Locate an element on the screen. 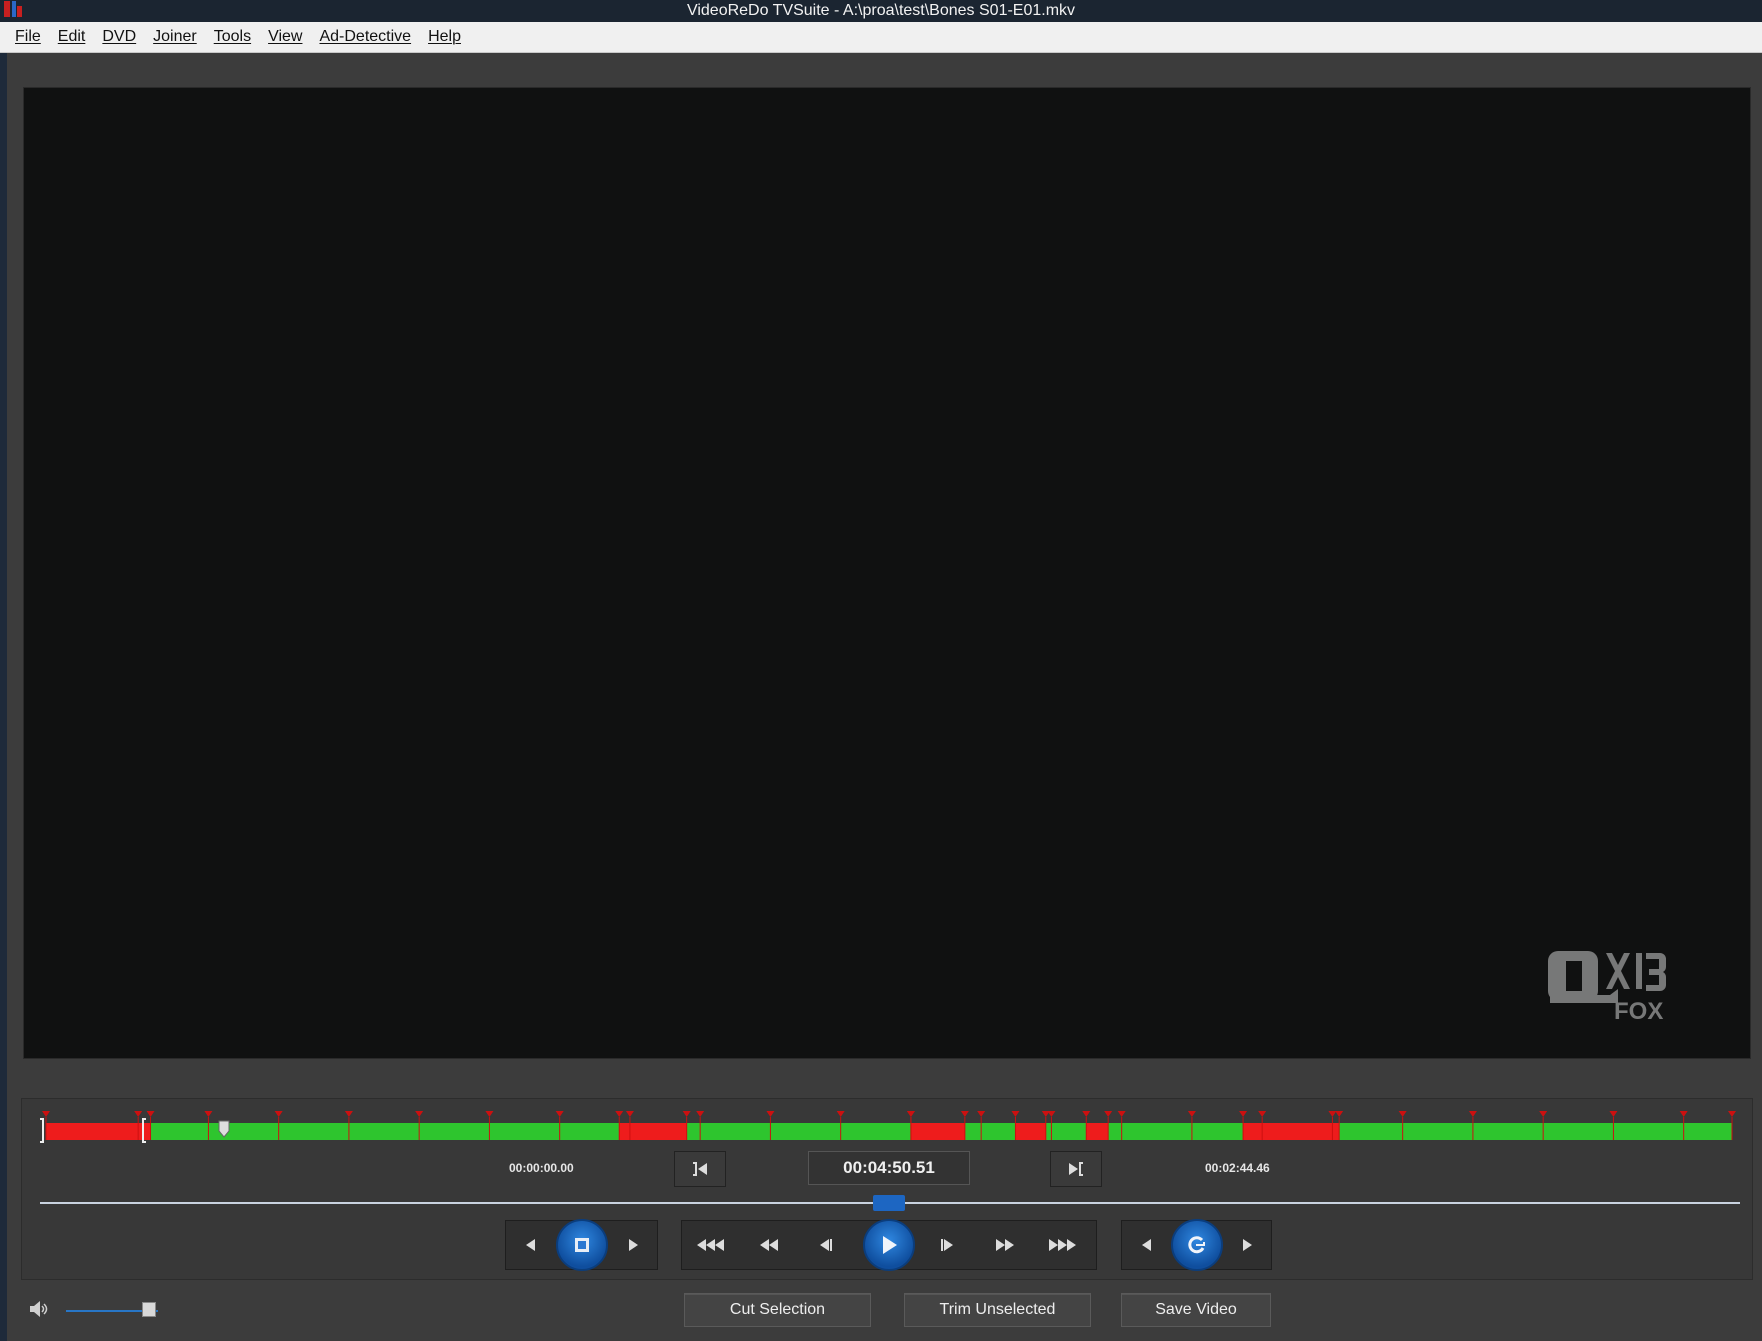 The width and height of the screenshot is (1762, 1341). start-time-label: 00:00:00.00 is located at coordinates (541, 1168).